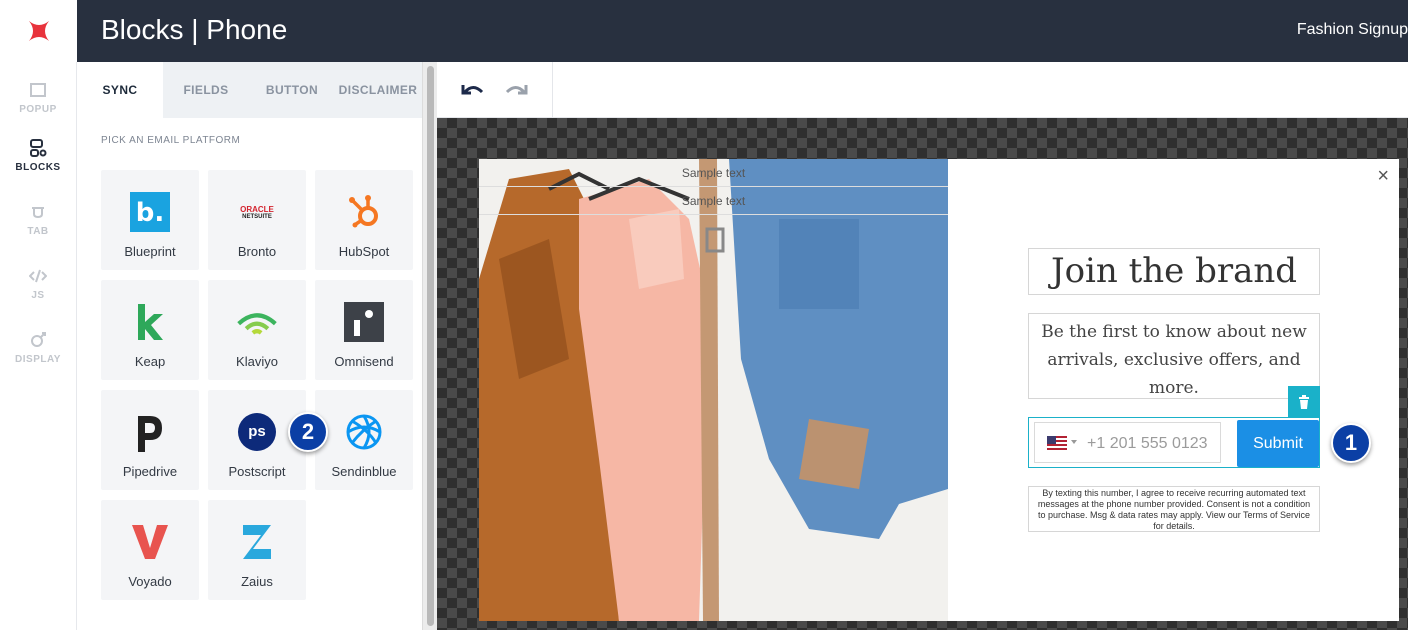  What do you see at coordinates (38, 213) in the screenshot?
I see `tab-icon` at bounding box center [38, 213].